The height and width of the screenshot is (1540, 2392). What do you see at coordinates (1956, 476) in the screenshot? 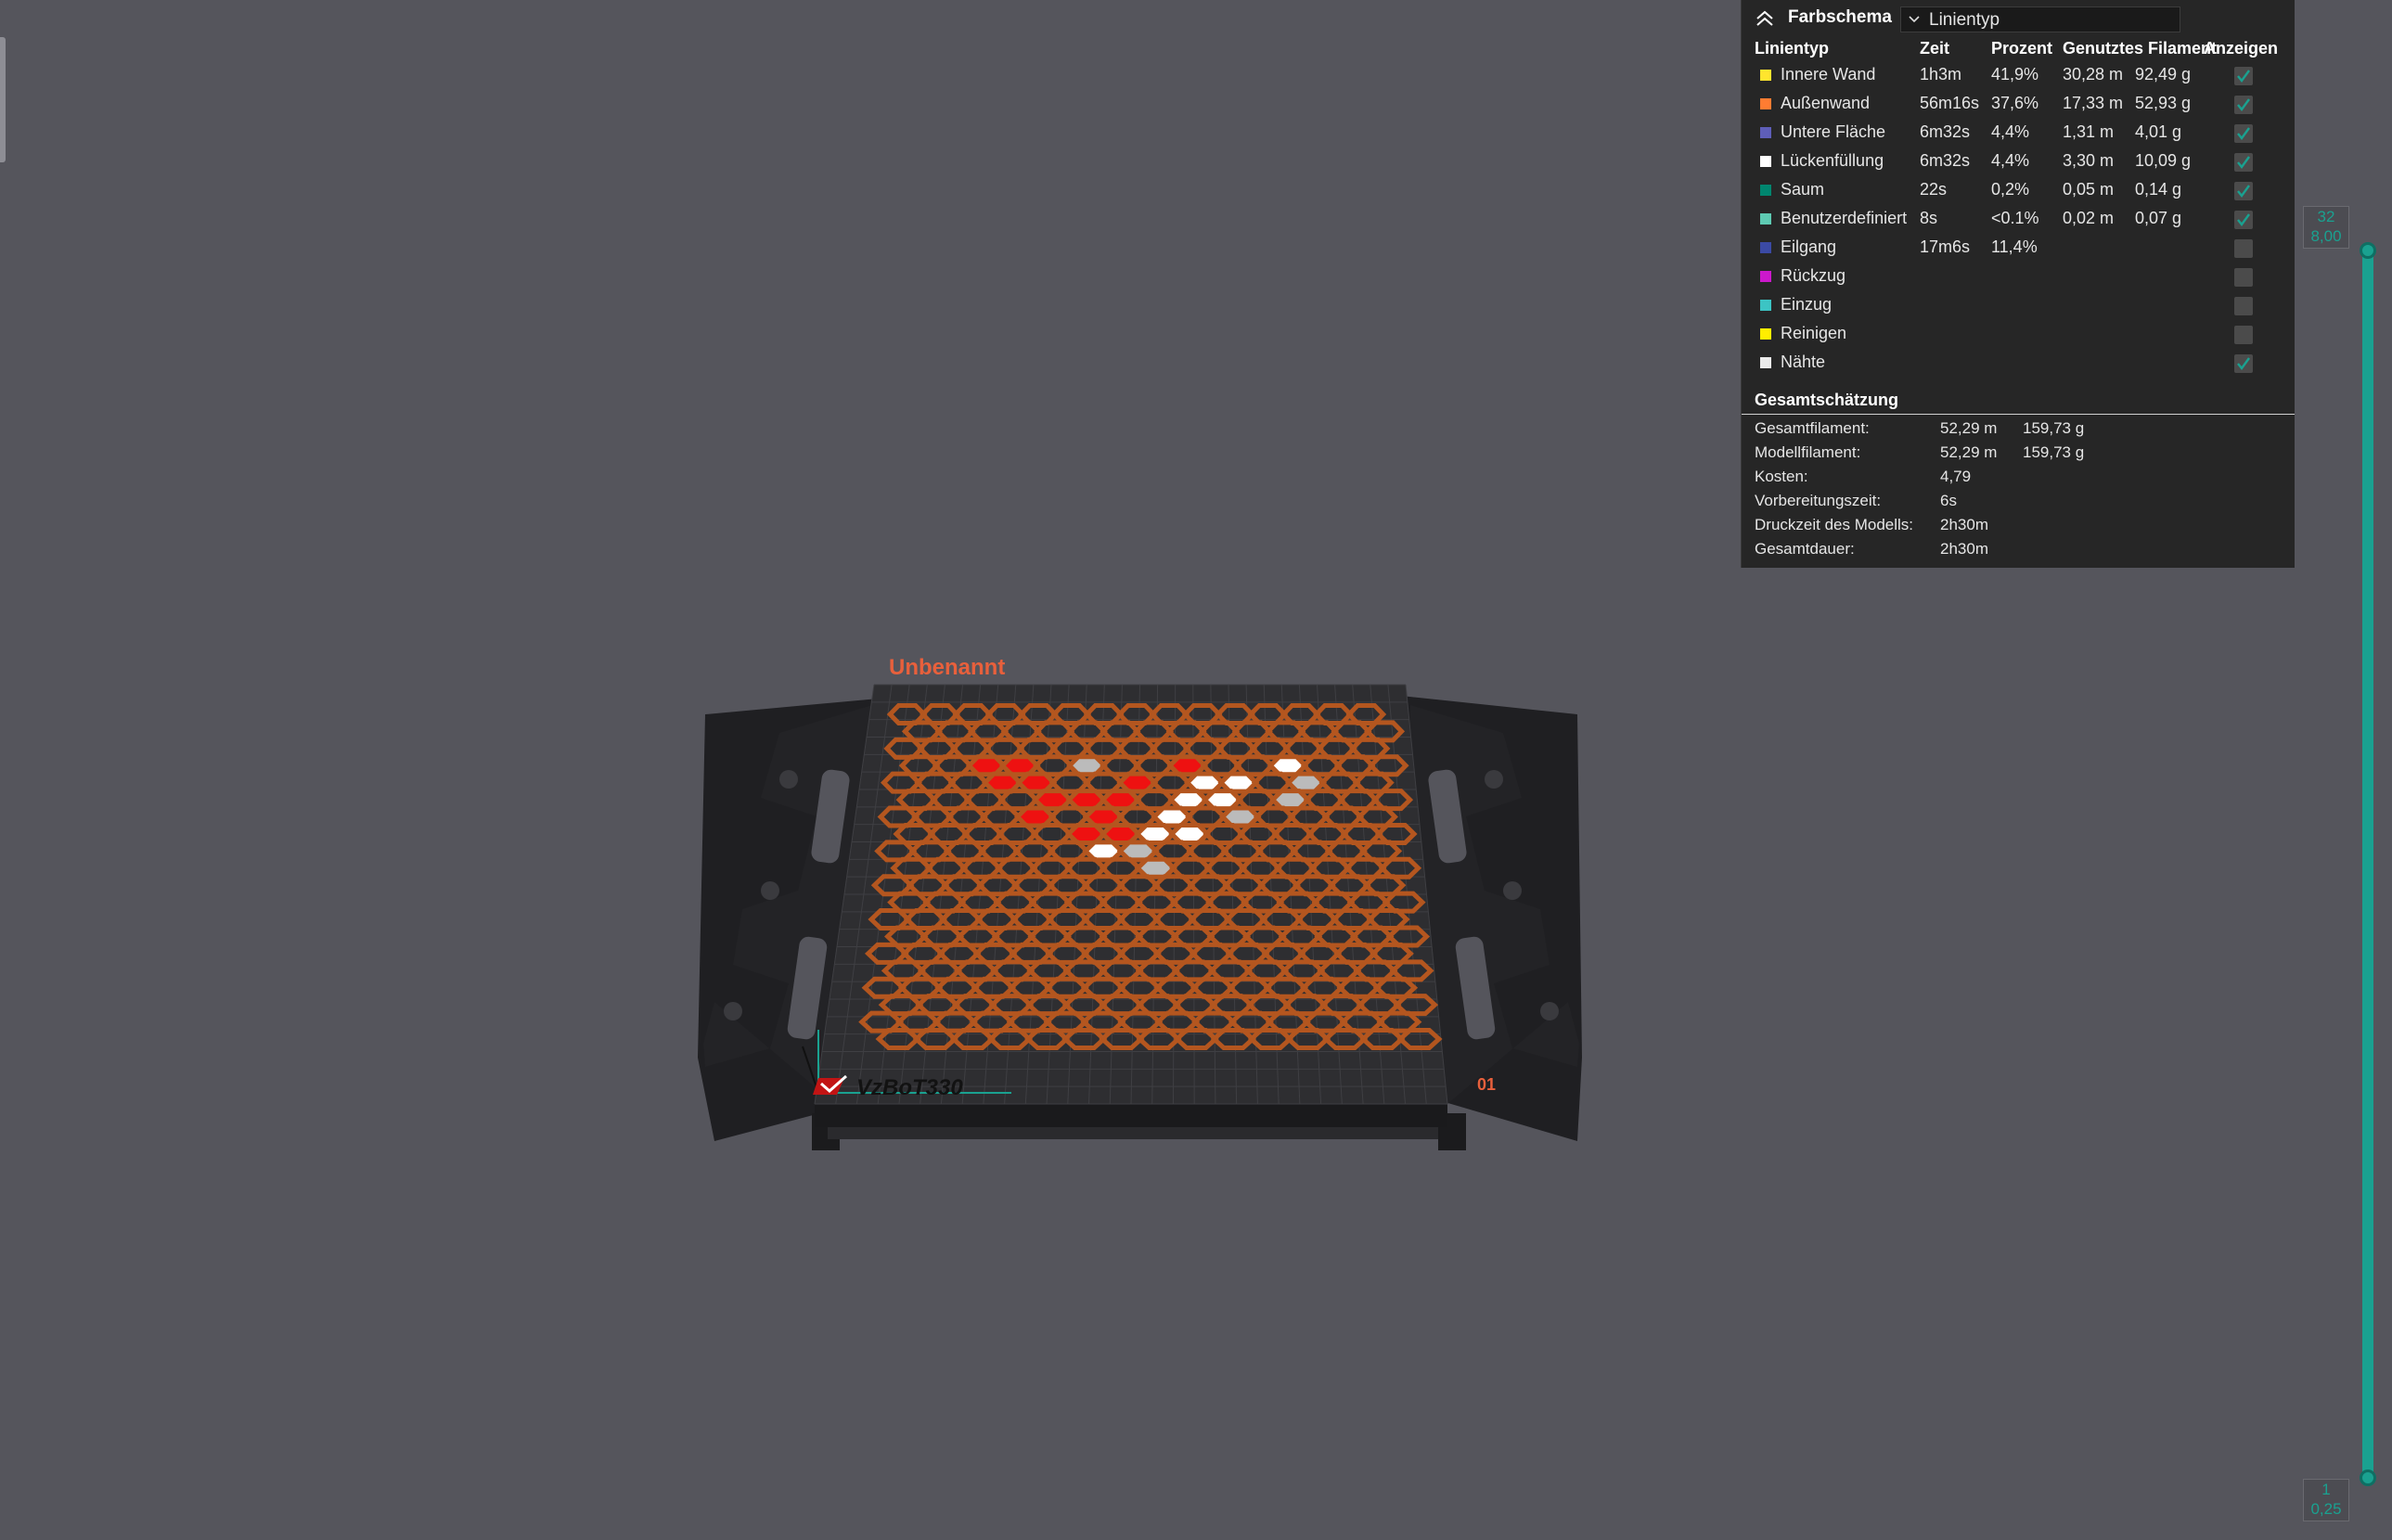
I see `totals-value1: 4,79` at bounding box center [1956, 476].